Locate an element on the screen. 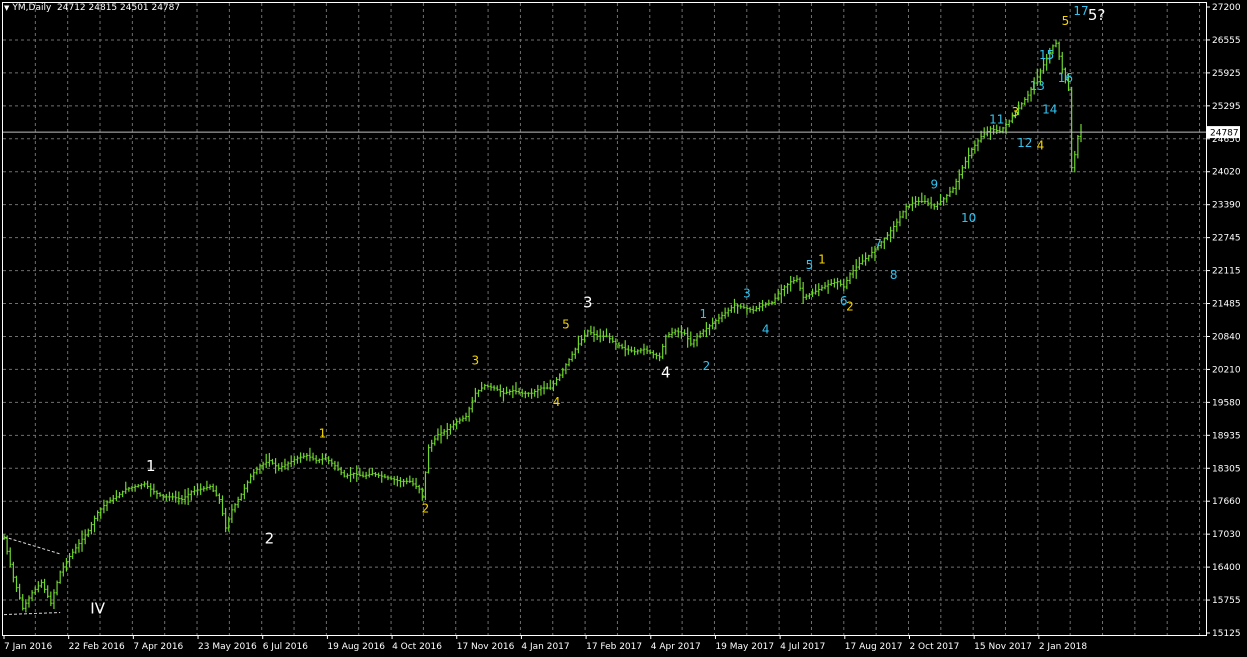 The width and height of the screenshot is (1247, 657). x-tick-label: 4 Apr 2017 is located at coordinates (676, 647).